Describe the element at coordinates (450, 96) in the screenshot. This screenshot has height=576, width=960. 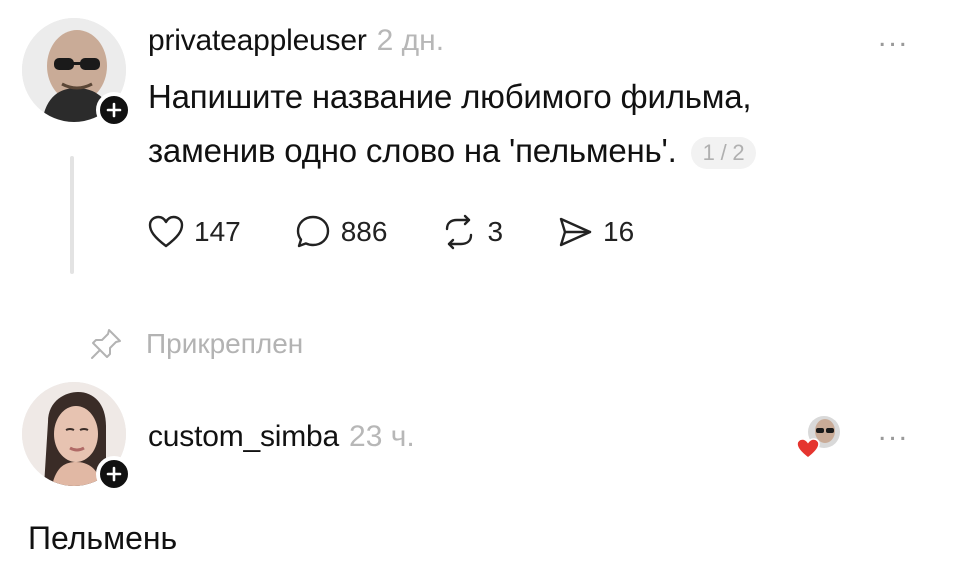
I see `post-text-line-1: Напишите название любимого фильма,` at that location.